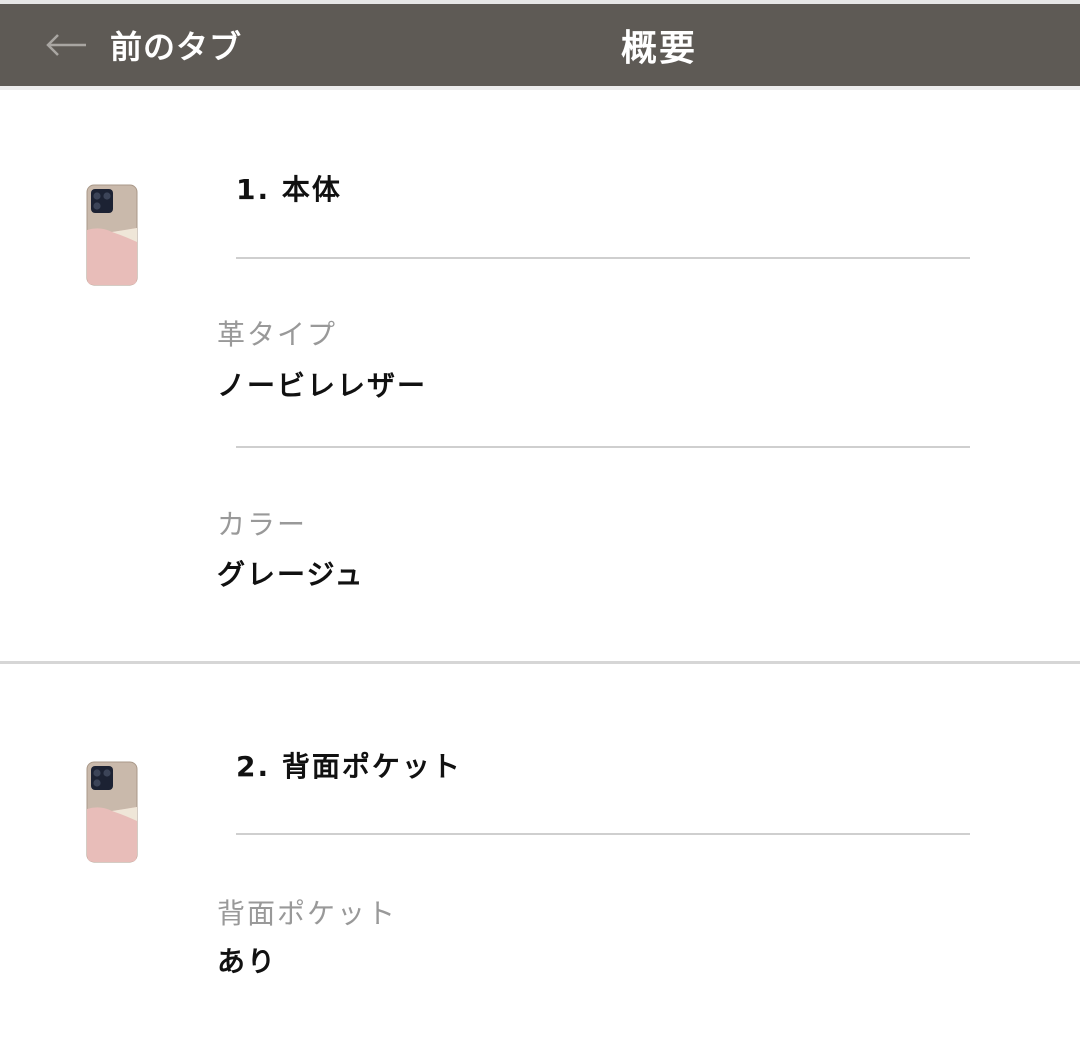 The width and height of the screenshot is (1080, 1049). Describe the element at coordinates (540, 88) in the screenshot. I see `header-shadow` at that location.